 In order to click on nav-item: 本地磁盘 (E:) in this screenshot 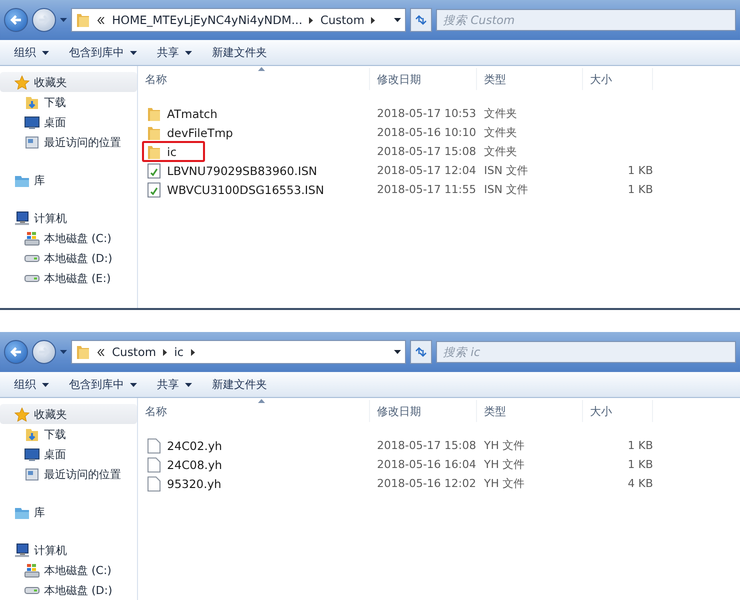, I will do `click(68, 278)`.